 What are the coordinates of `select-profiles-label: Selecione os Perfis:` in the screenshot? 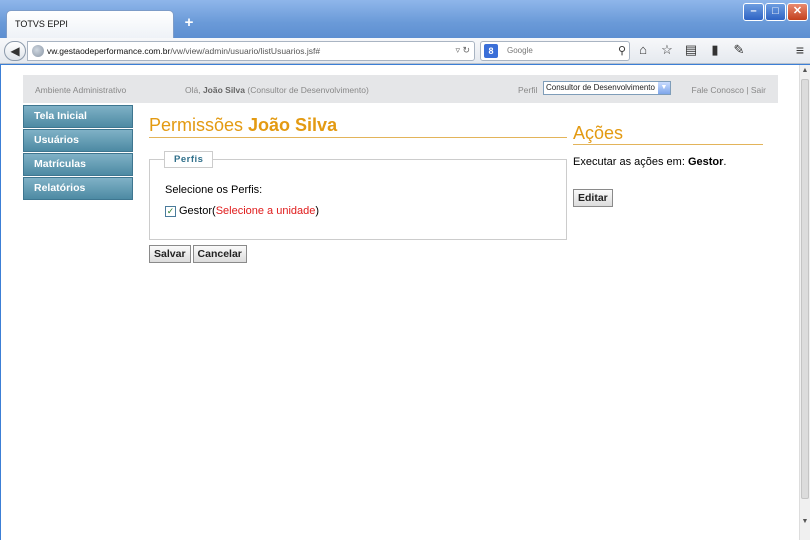 It's located at (214, 190).